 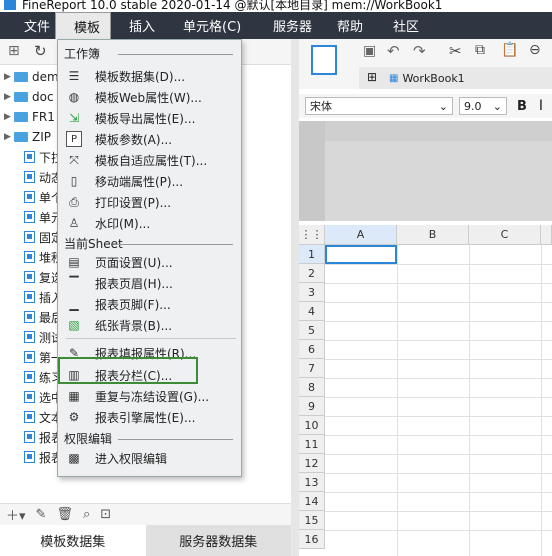 I want to click on row-header: 7, so click(x=312, y=368).